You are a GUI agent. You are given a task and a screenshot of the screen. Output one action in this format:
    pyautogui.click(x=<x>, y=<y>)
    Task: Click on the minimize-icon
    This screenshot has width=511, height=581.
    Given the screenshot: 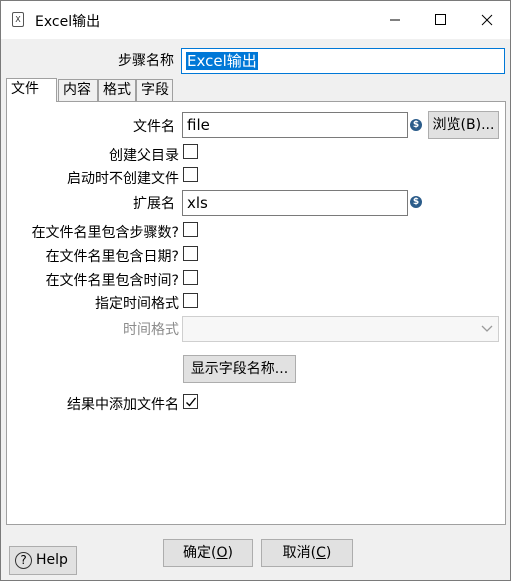 What is the action you would take?
    pyautogui.click(x=395, y=20)
    